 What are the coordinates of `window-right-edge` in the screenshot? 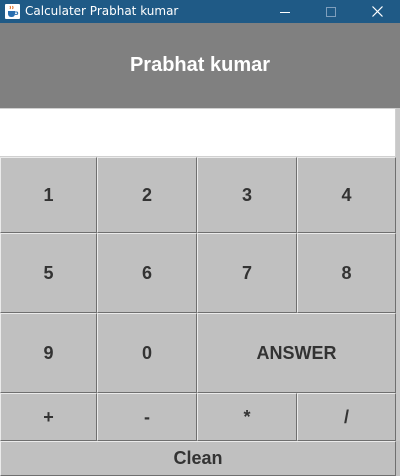 It's located at (398, 292).